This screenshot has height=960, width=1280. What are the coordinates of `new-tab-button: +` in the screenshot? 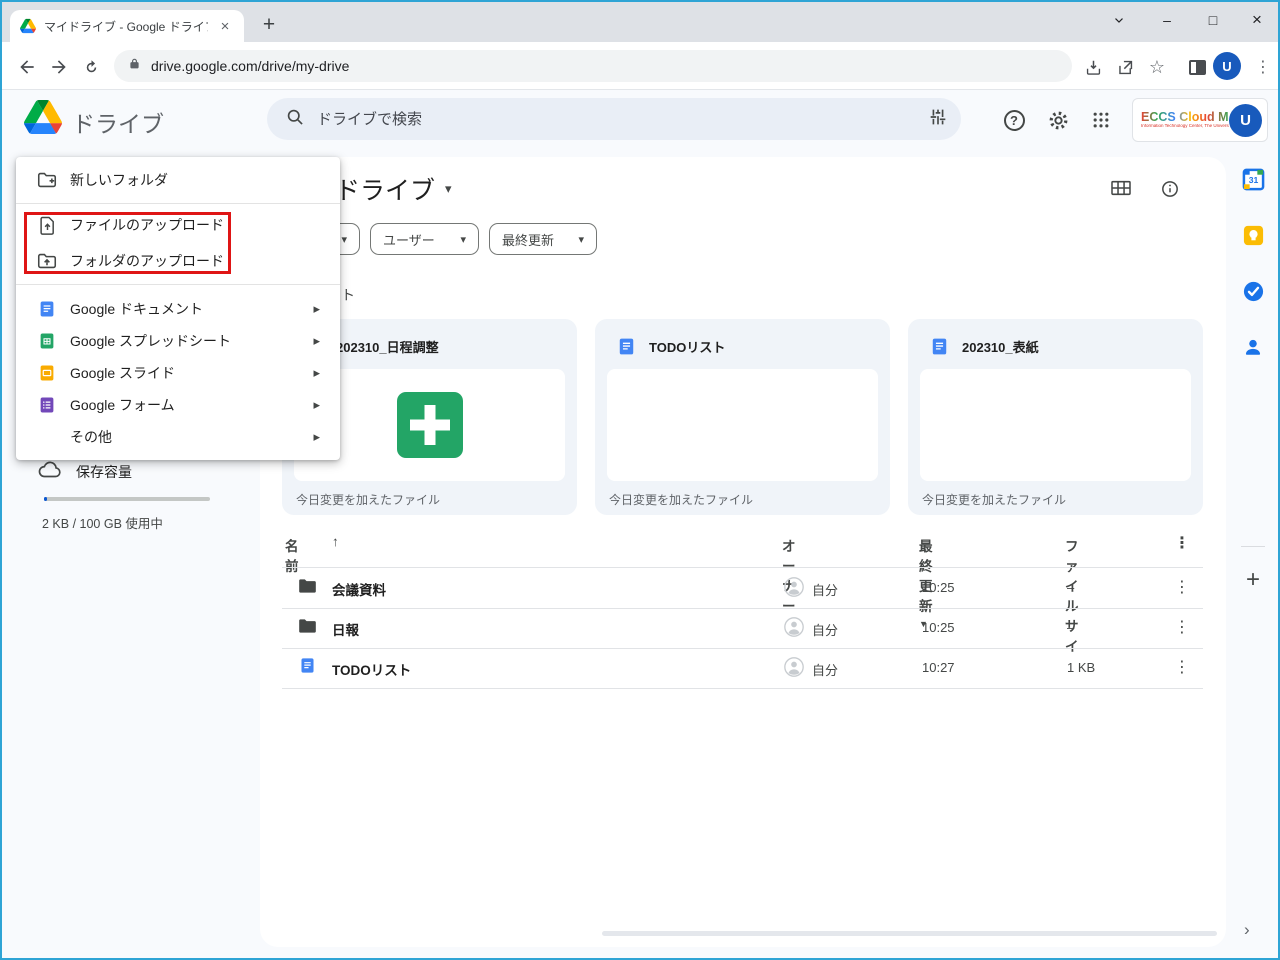 It's located at (269, 25).